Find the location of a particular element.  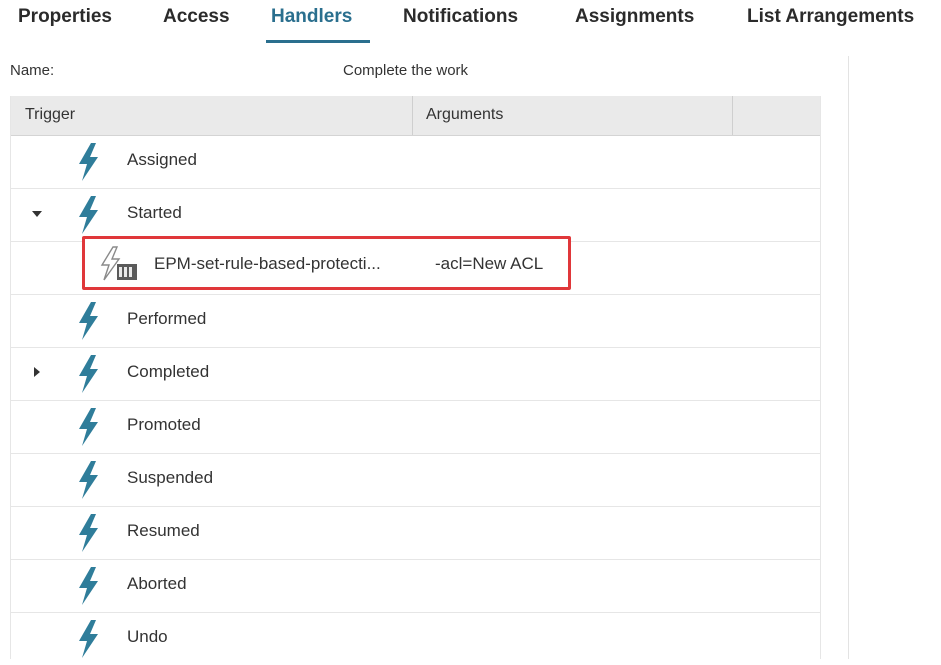

trigger-row-assigned: Assigned is located at coordinates (415, 162).